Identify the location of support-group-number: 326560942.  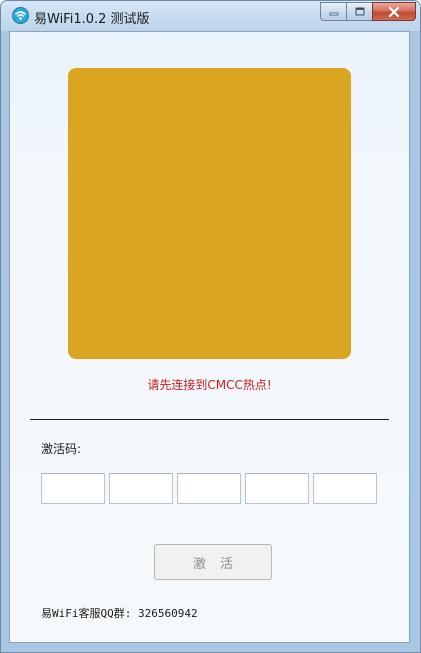
(167, 613).